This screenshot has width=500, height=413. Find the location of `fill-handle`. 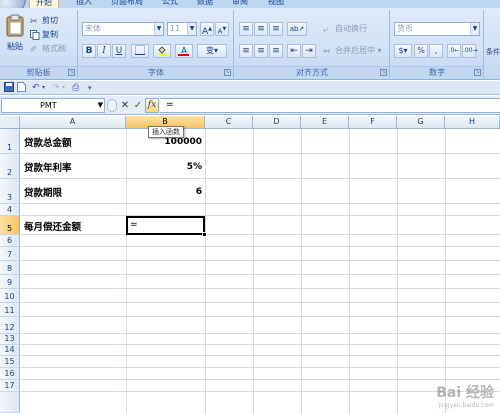

fill-handle is located at coordinates (204, 234).